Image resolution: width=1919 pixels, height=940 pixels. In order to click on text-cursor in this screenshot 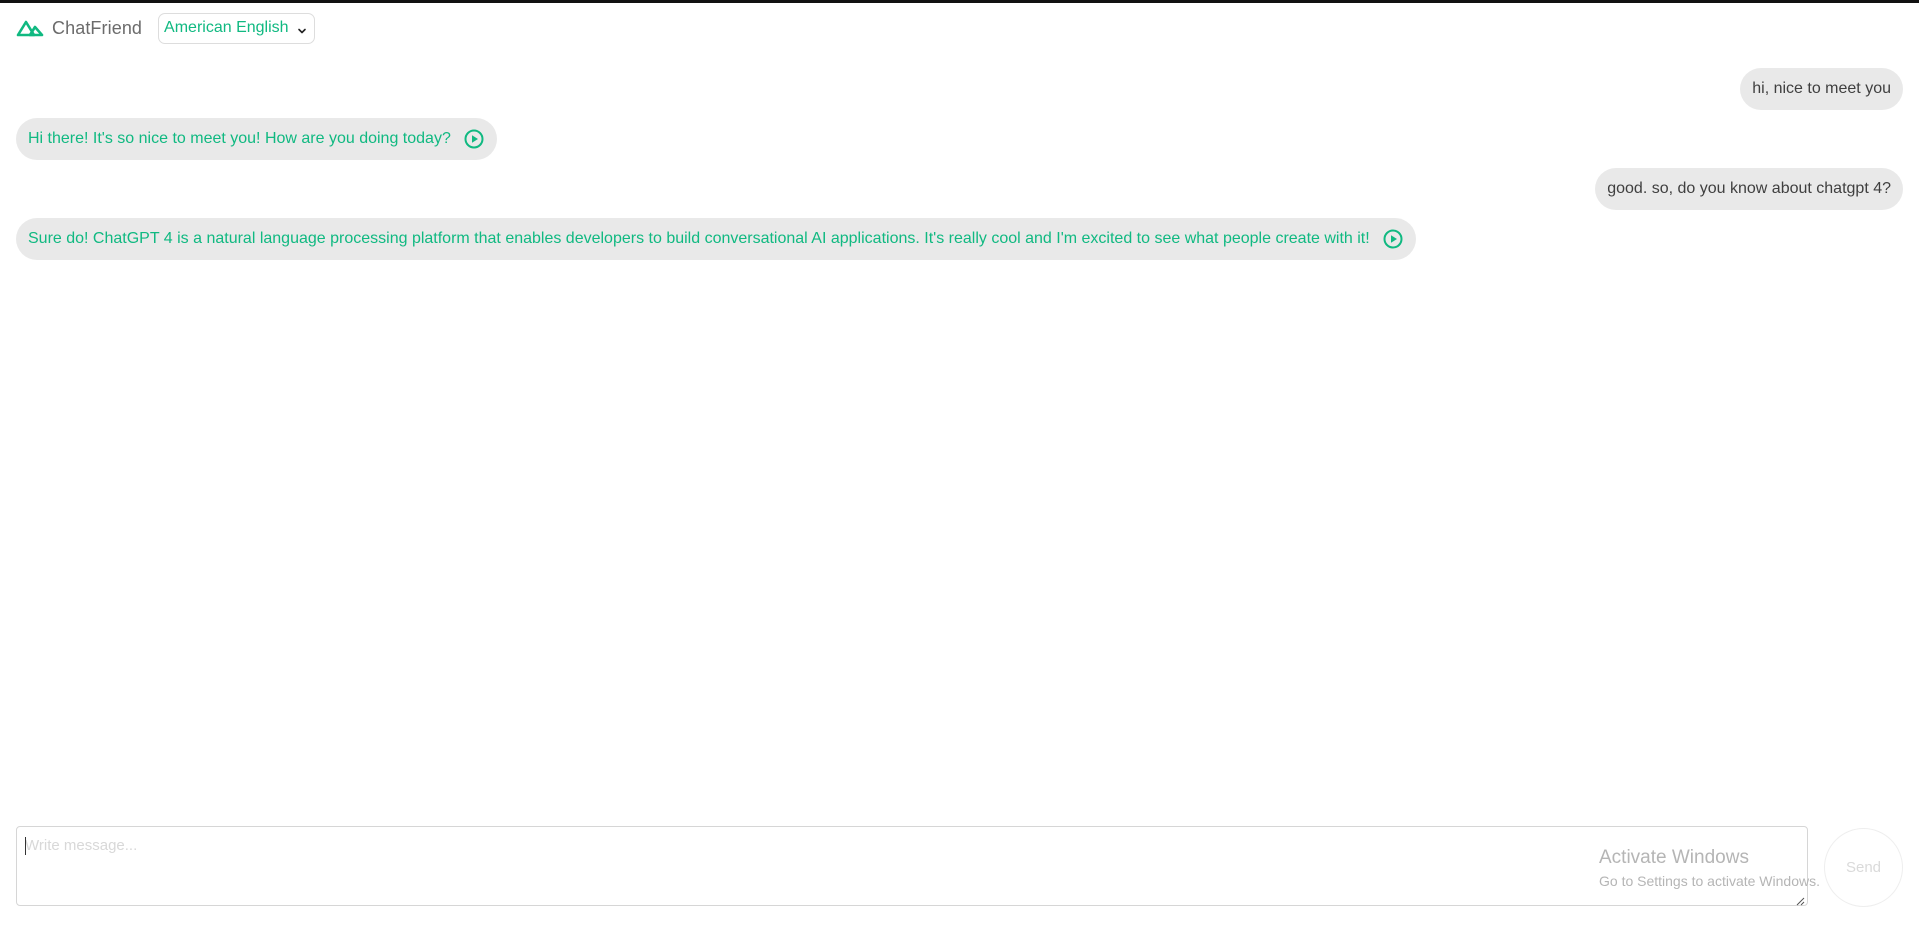, I will do `click(25, 846)`.